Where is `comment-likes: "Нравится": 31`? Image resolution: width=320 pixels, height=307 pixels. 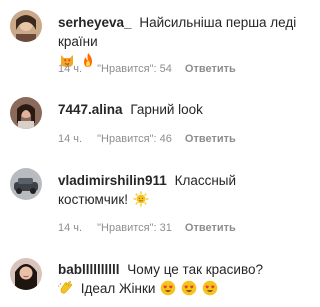
comment-likes: "Нравится": 31 is located at coordinates (134, 228).